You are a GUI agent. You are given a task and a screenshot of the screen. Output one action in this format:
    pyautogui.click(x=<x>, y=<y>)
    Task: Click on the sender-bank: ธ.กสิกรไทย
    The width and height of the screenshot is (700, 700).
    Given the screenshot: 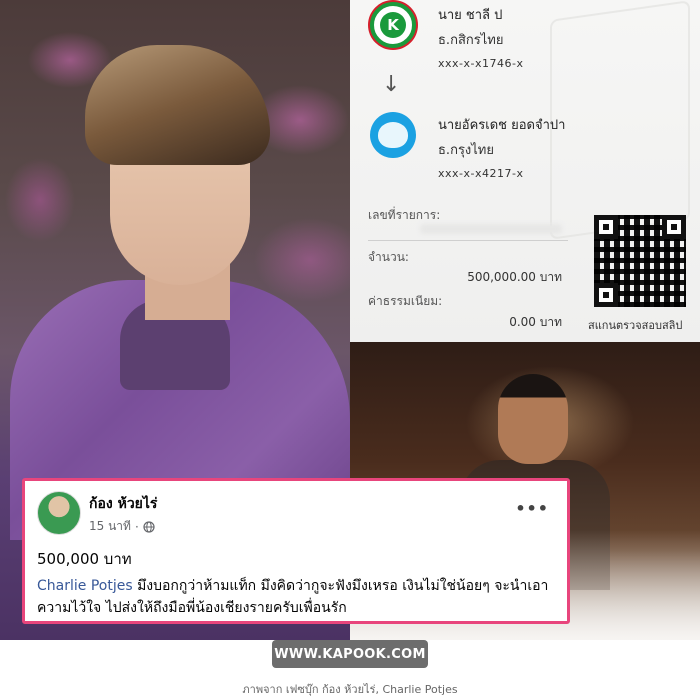 What is the action you would take?
    pyautogui.click(x=471, y=40)
    